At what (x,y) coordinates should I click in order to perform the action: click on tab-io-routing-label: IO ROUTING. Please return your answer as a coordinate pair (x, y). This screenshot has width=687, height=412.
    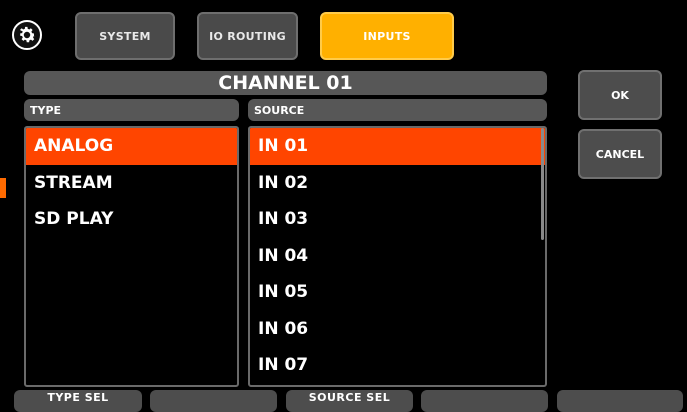
    Looking at the image, I should click on (247, 36).